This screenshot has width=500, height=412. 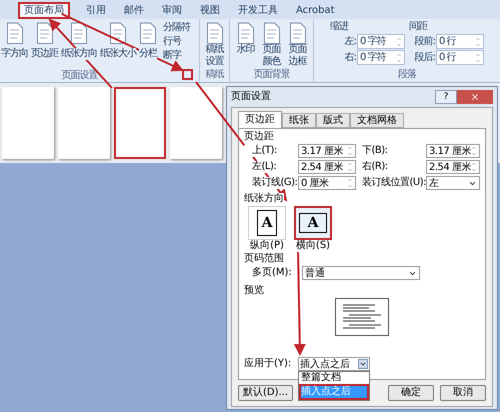 I want to click on orientation-label: 纵向(P), so click(x=267, y=246).